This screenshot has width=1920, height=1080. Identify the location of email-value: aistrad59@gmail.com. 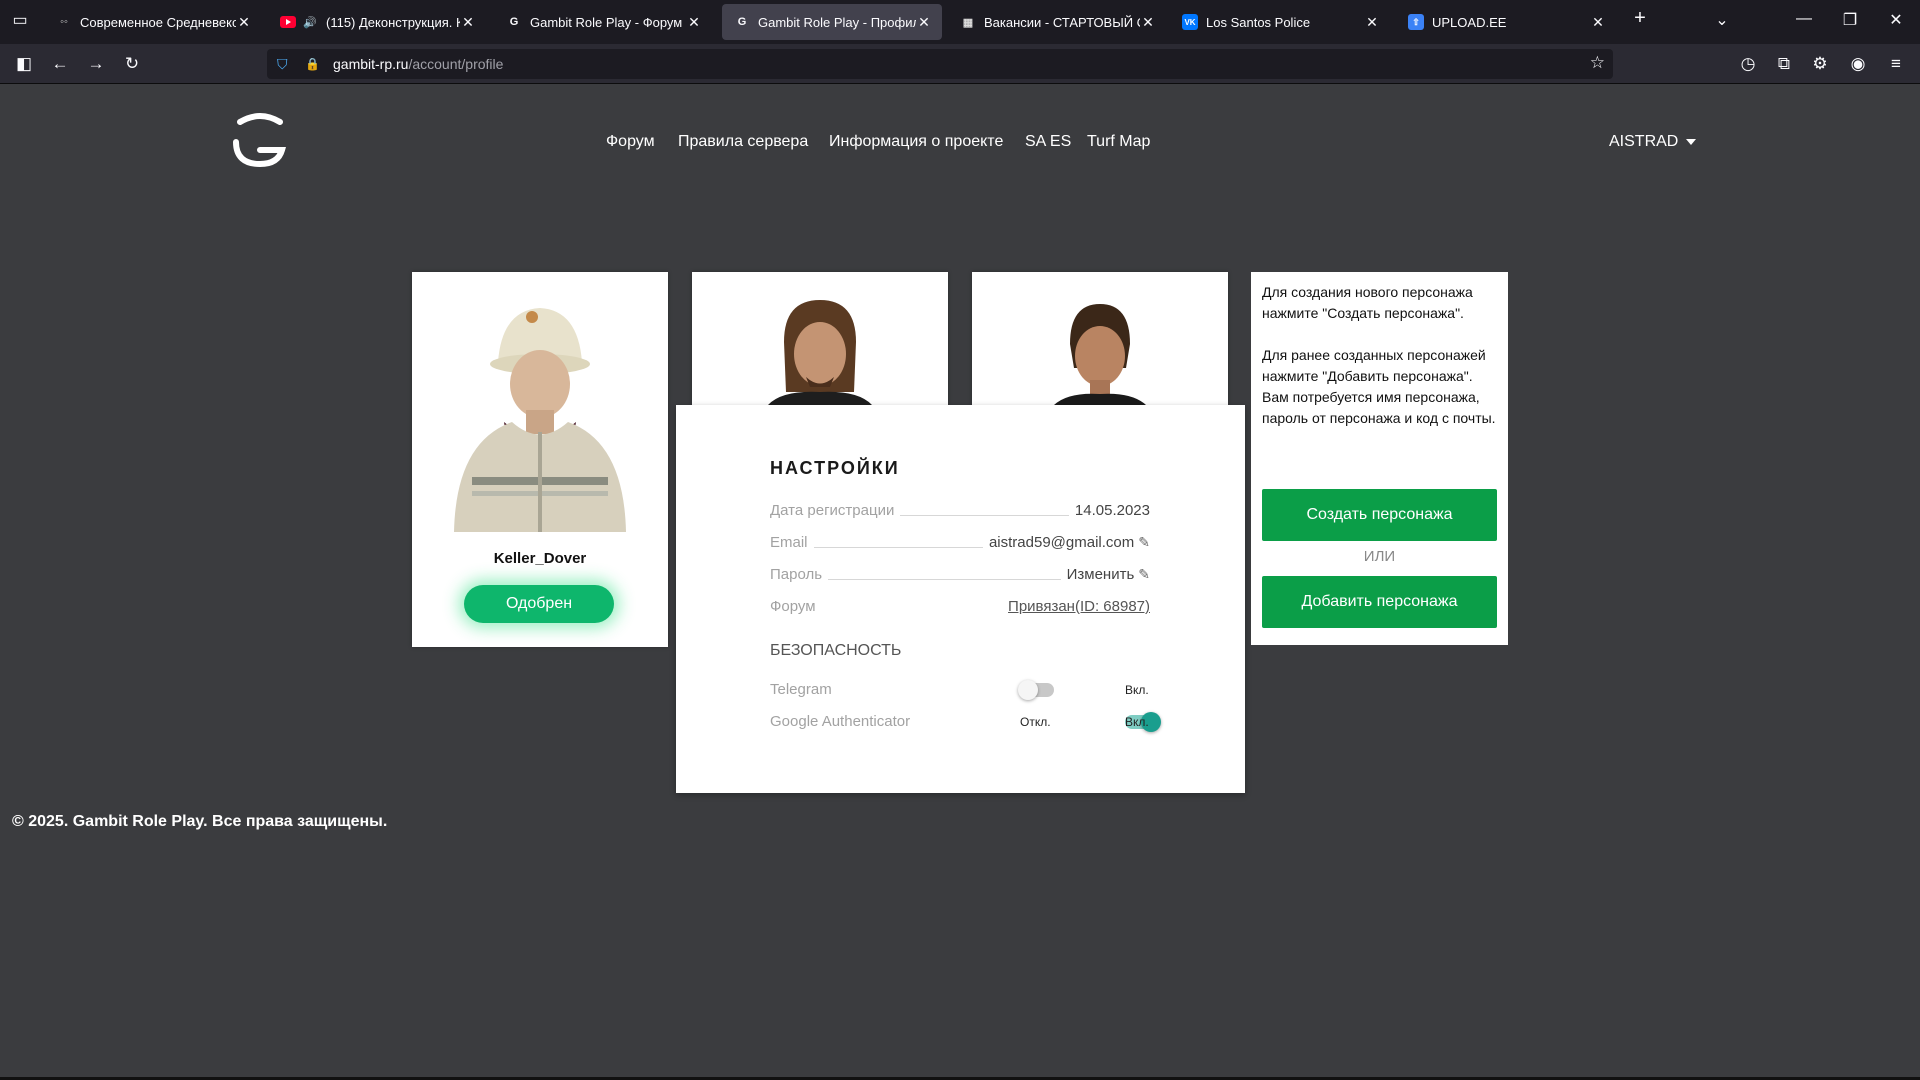
(1061, 542).